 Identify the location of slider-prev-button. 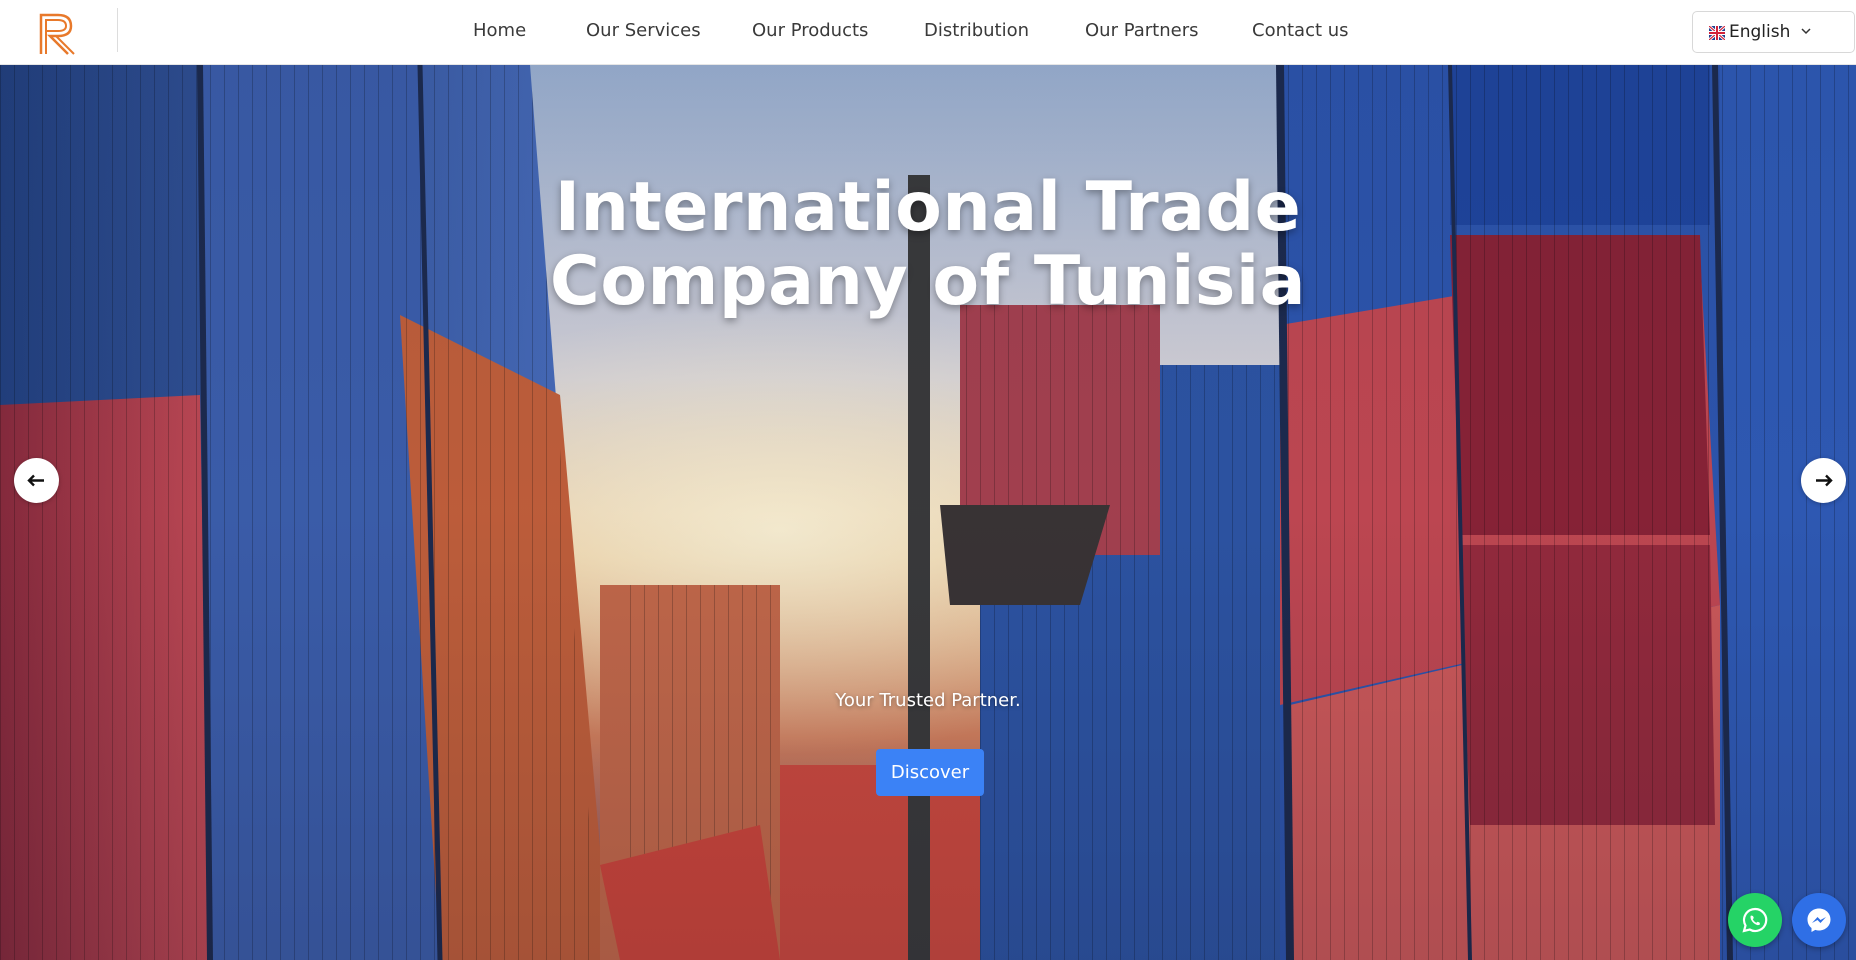
(36, 480).